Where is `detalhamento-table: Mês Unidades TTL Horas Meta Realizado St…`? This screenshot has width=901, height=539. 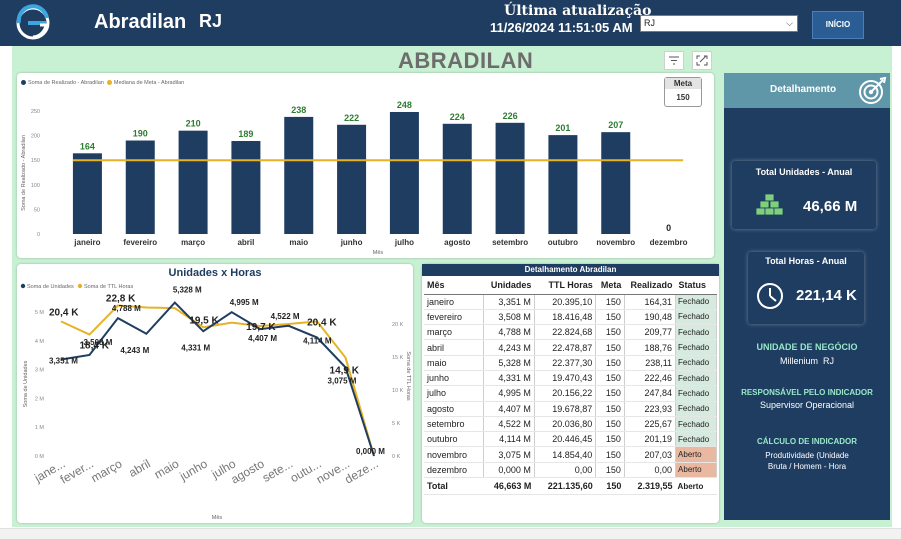 detalhamento-table: Mês Unidades TTL Horas Meta Realizado St… is located at coordinates (570, 386).